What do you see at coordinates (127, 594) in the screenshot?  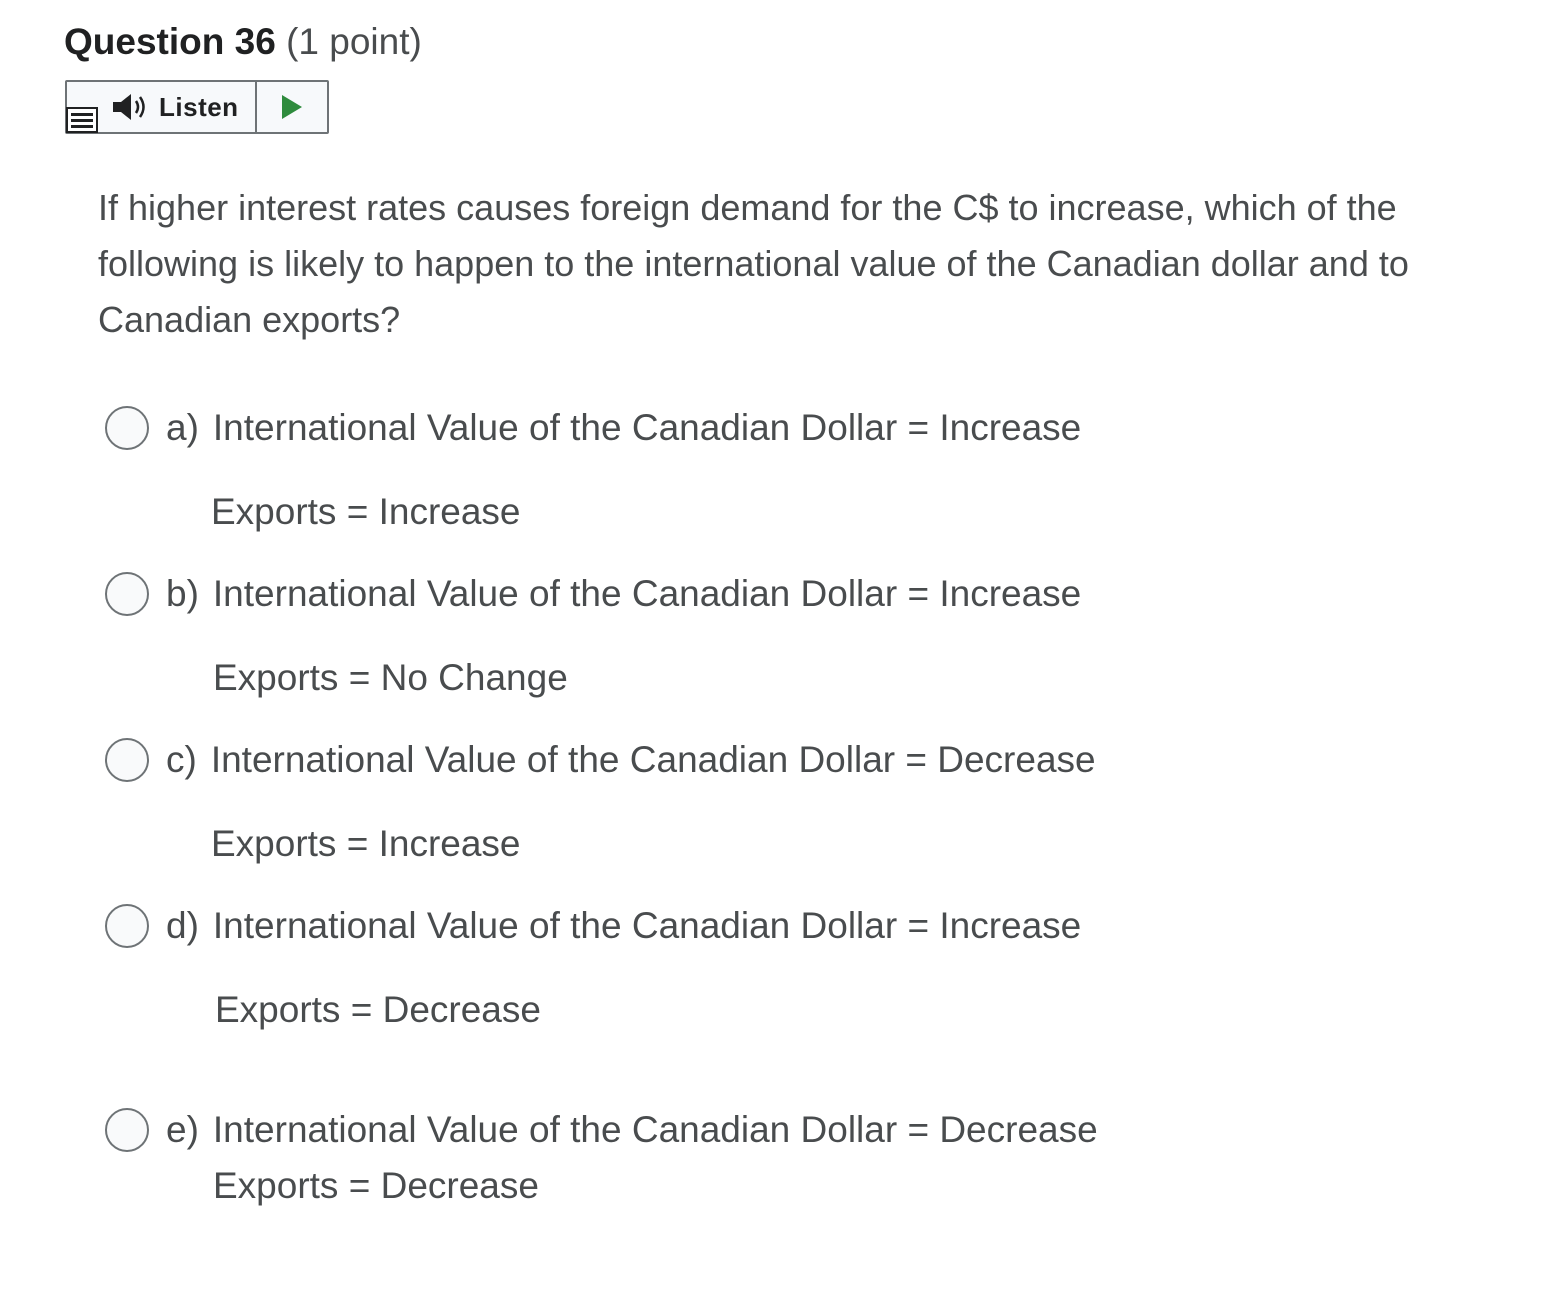 I see `radio-button-b` at bounding box center [127, 594].